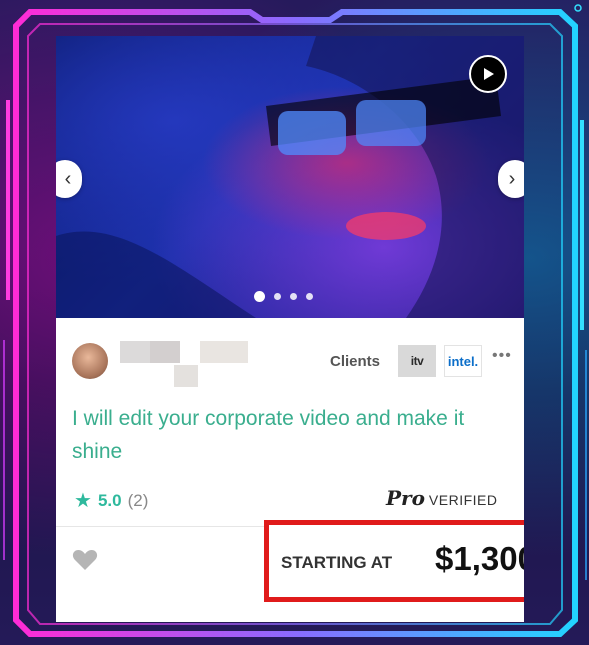 The image size is (589, 645). Describe the element at coordinates (68, 178) in the screenshot. I see `chevron-left-icon: ‹` at that location.